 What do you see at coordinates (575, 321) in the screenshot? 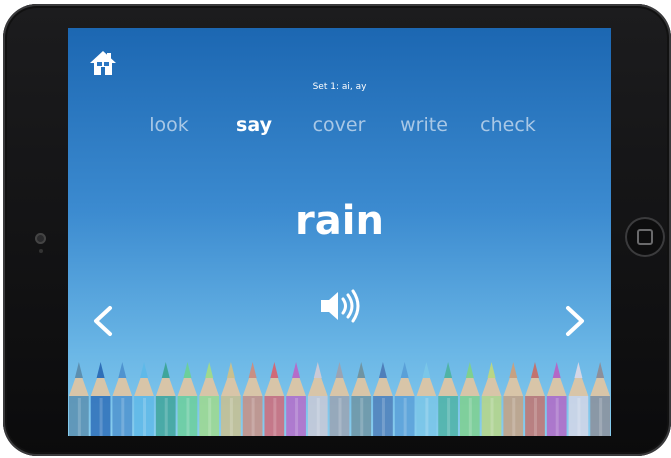
I see `chevron-right-icon` at bounding box center [575, 321].